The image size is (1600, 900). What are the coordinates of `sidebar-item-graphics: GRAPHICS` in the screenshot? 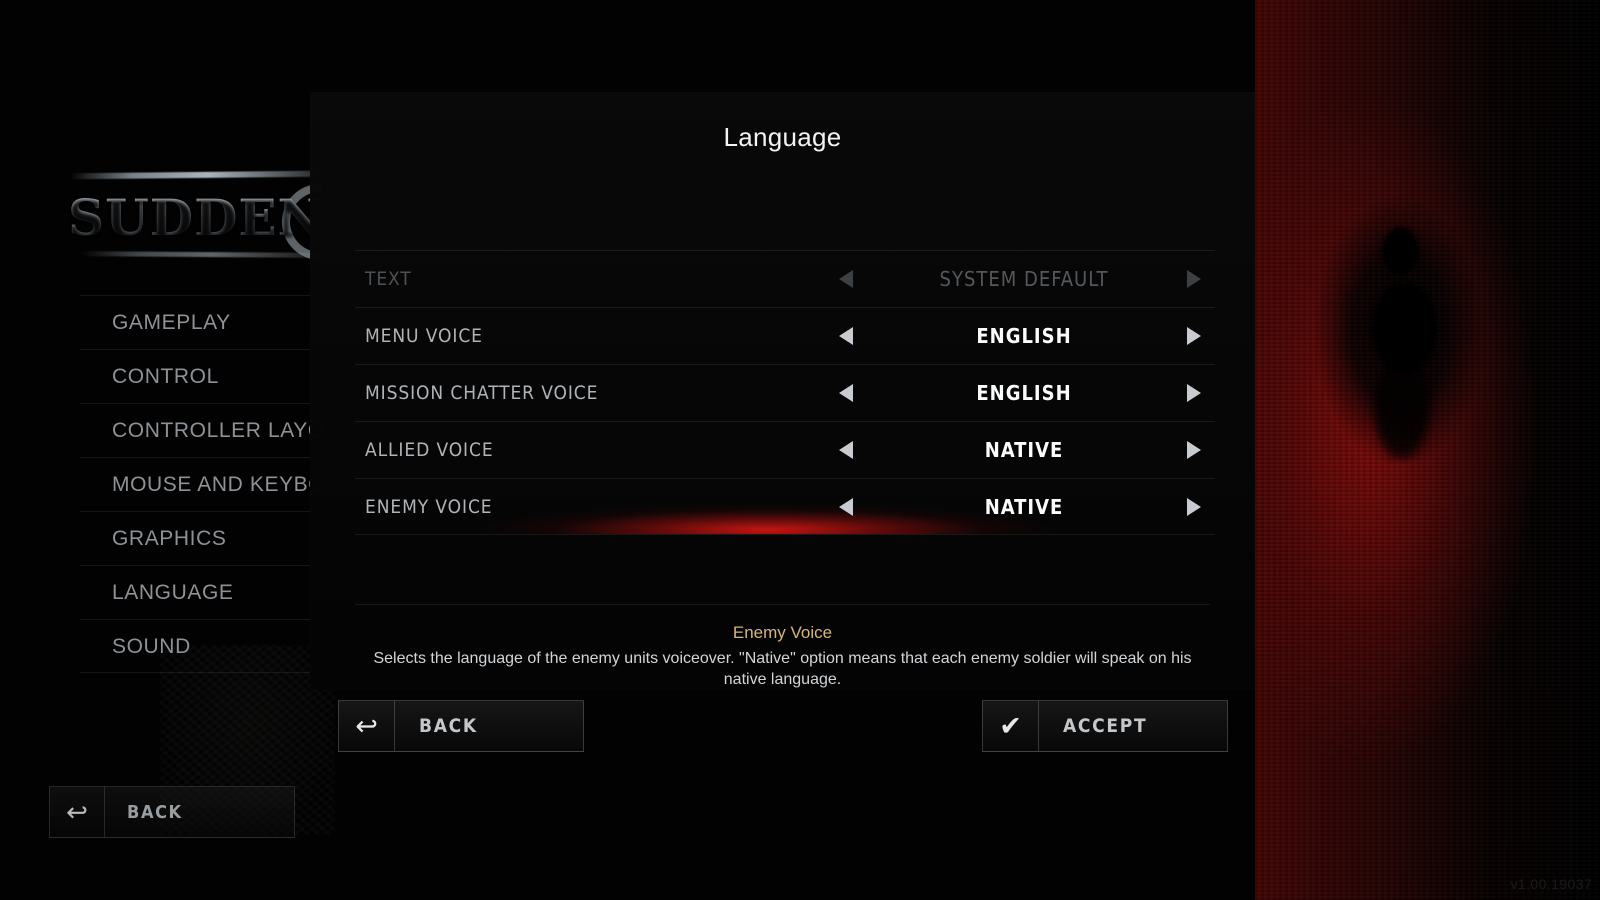 It's located at (201, 538).